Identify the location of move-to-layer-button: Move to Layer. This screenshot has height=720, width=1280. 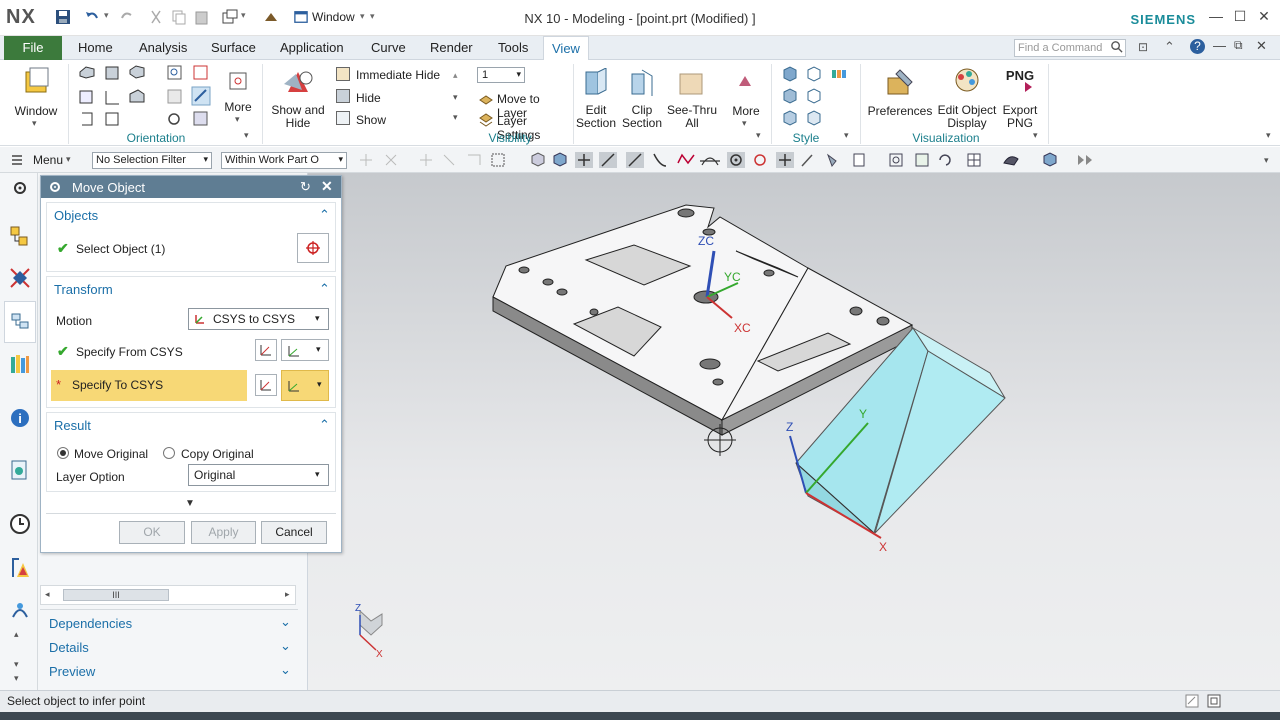
(523, 104).